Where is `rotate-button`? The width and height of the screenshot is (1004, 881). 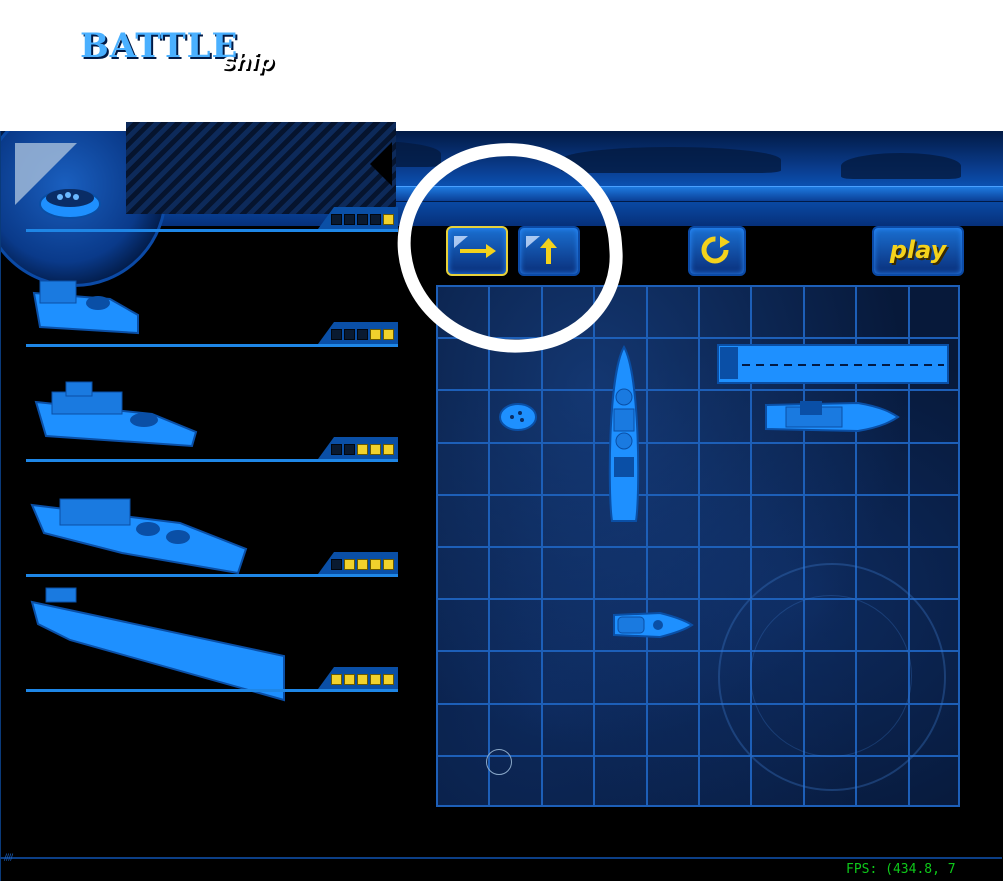 rotate-button is located at coordinates (717, 251).